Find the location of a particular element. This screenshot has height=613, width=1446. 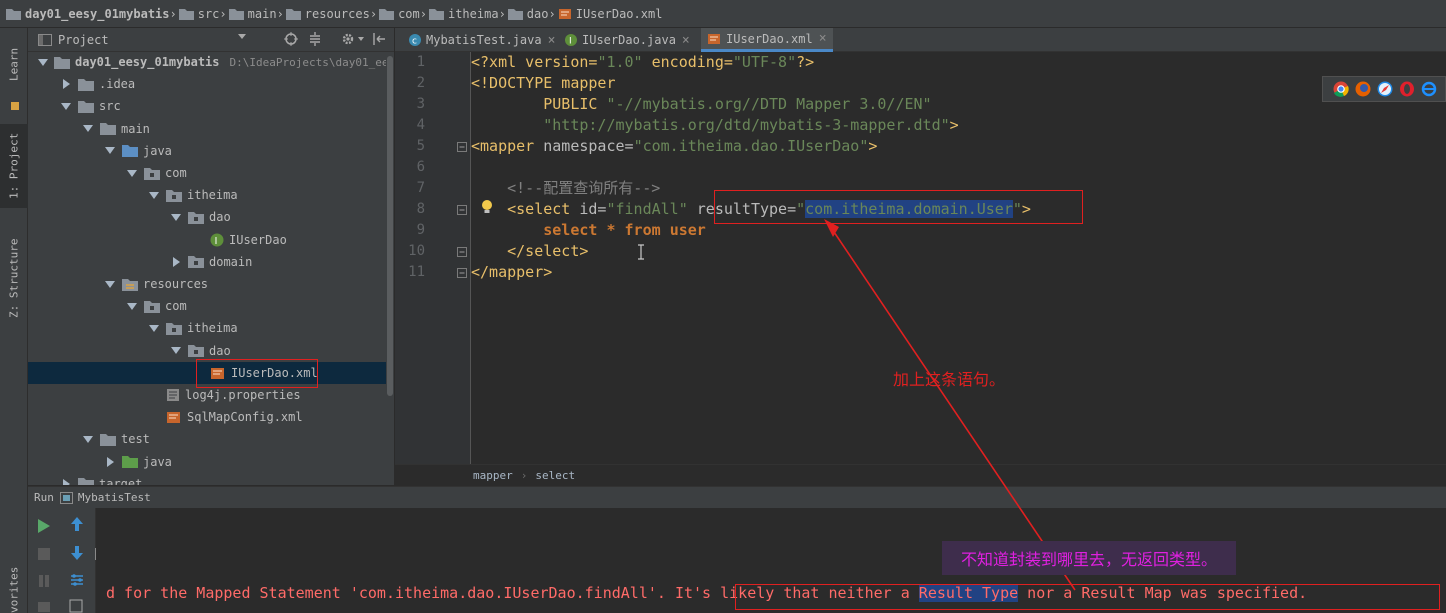

tab-iuserdao-java: I IUserDao.java × is located at coordinates (627, 40).